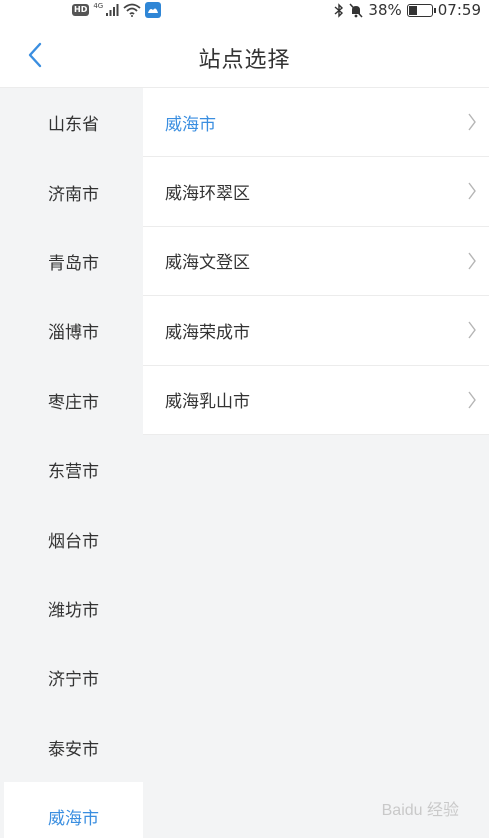  I want to click on province-item-6: 烟台市, so click(73, 538).